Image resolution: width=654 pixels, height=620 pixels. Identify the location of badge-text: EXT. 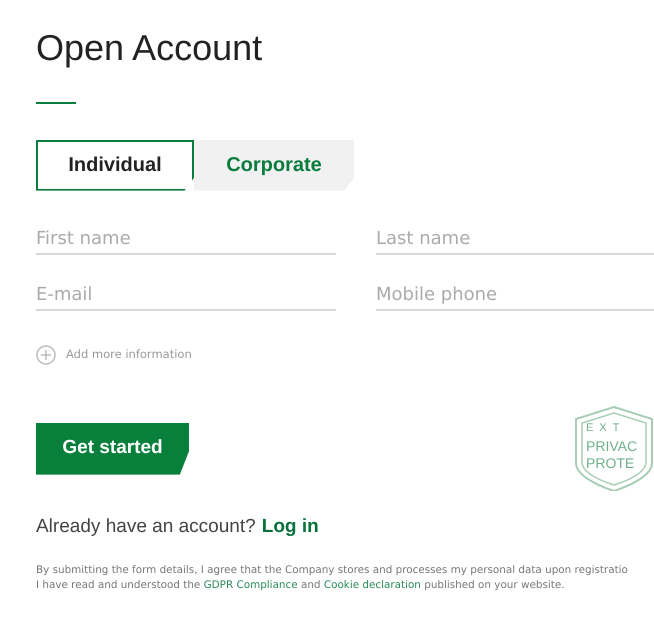
(606, 428).